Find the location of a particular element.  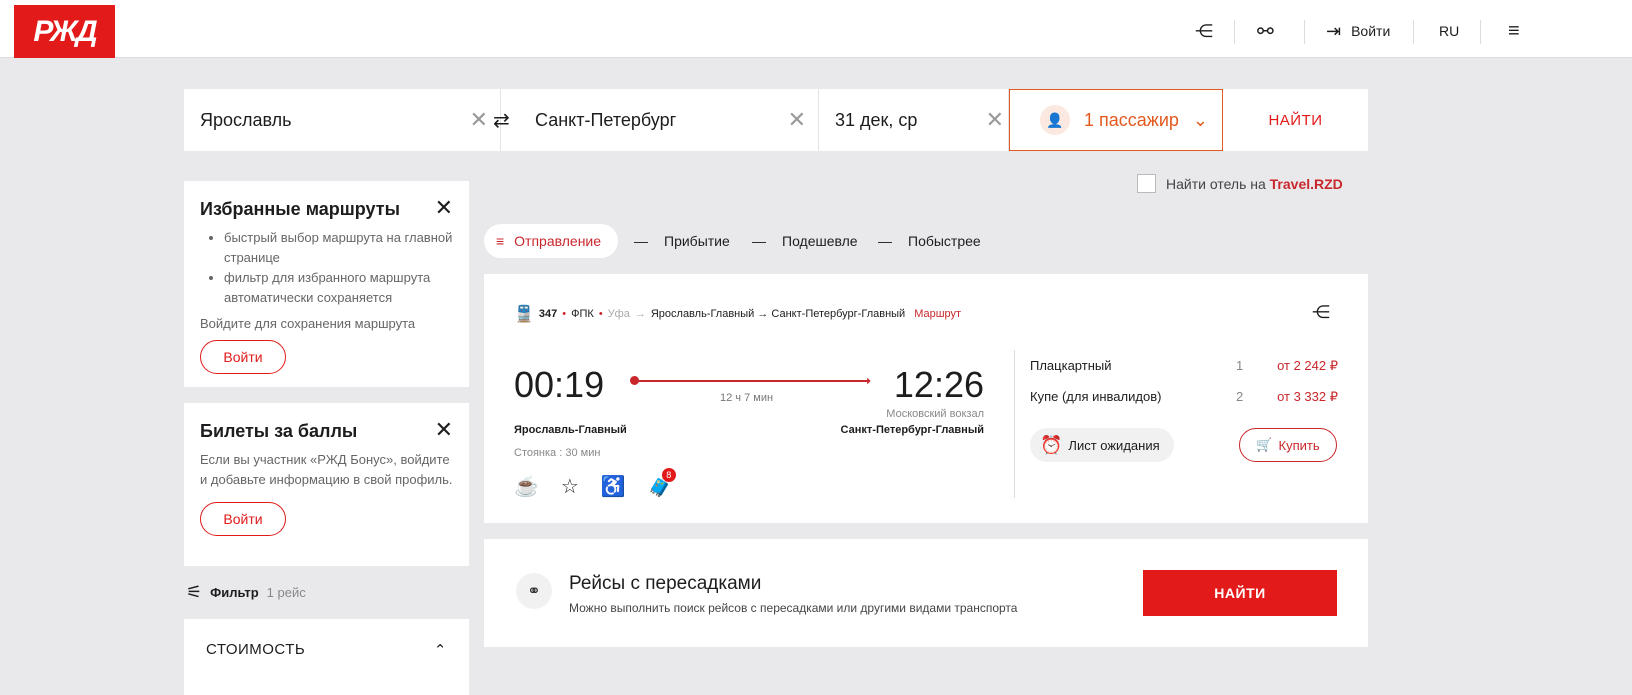

star-icon: ☆ is located at coordinates (569, 487).